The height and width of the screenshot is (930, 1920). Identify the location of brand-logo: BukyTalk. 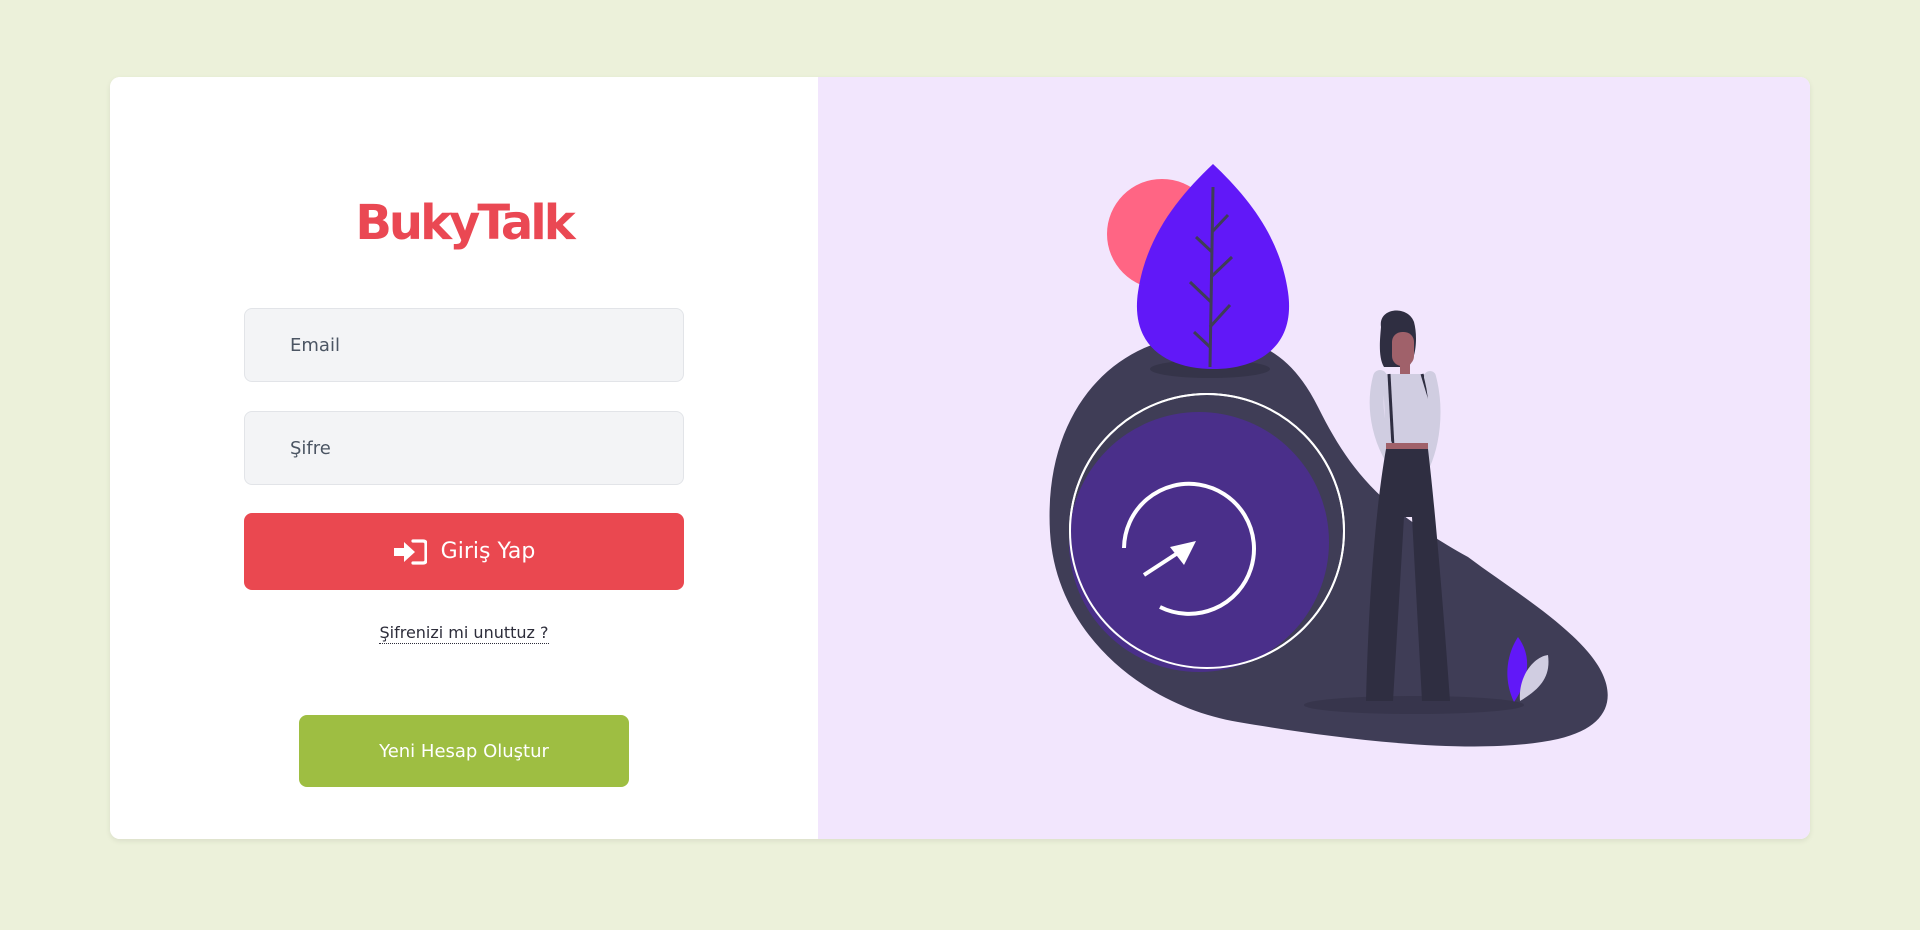
(465, 223).